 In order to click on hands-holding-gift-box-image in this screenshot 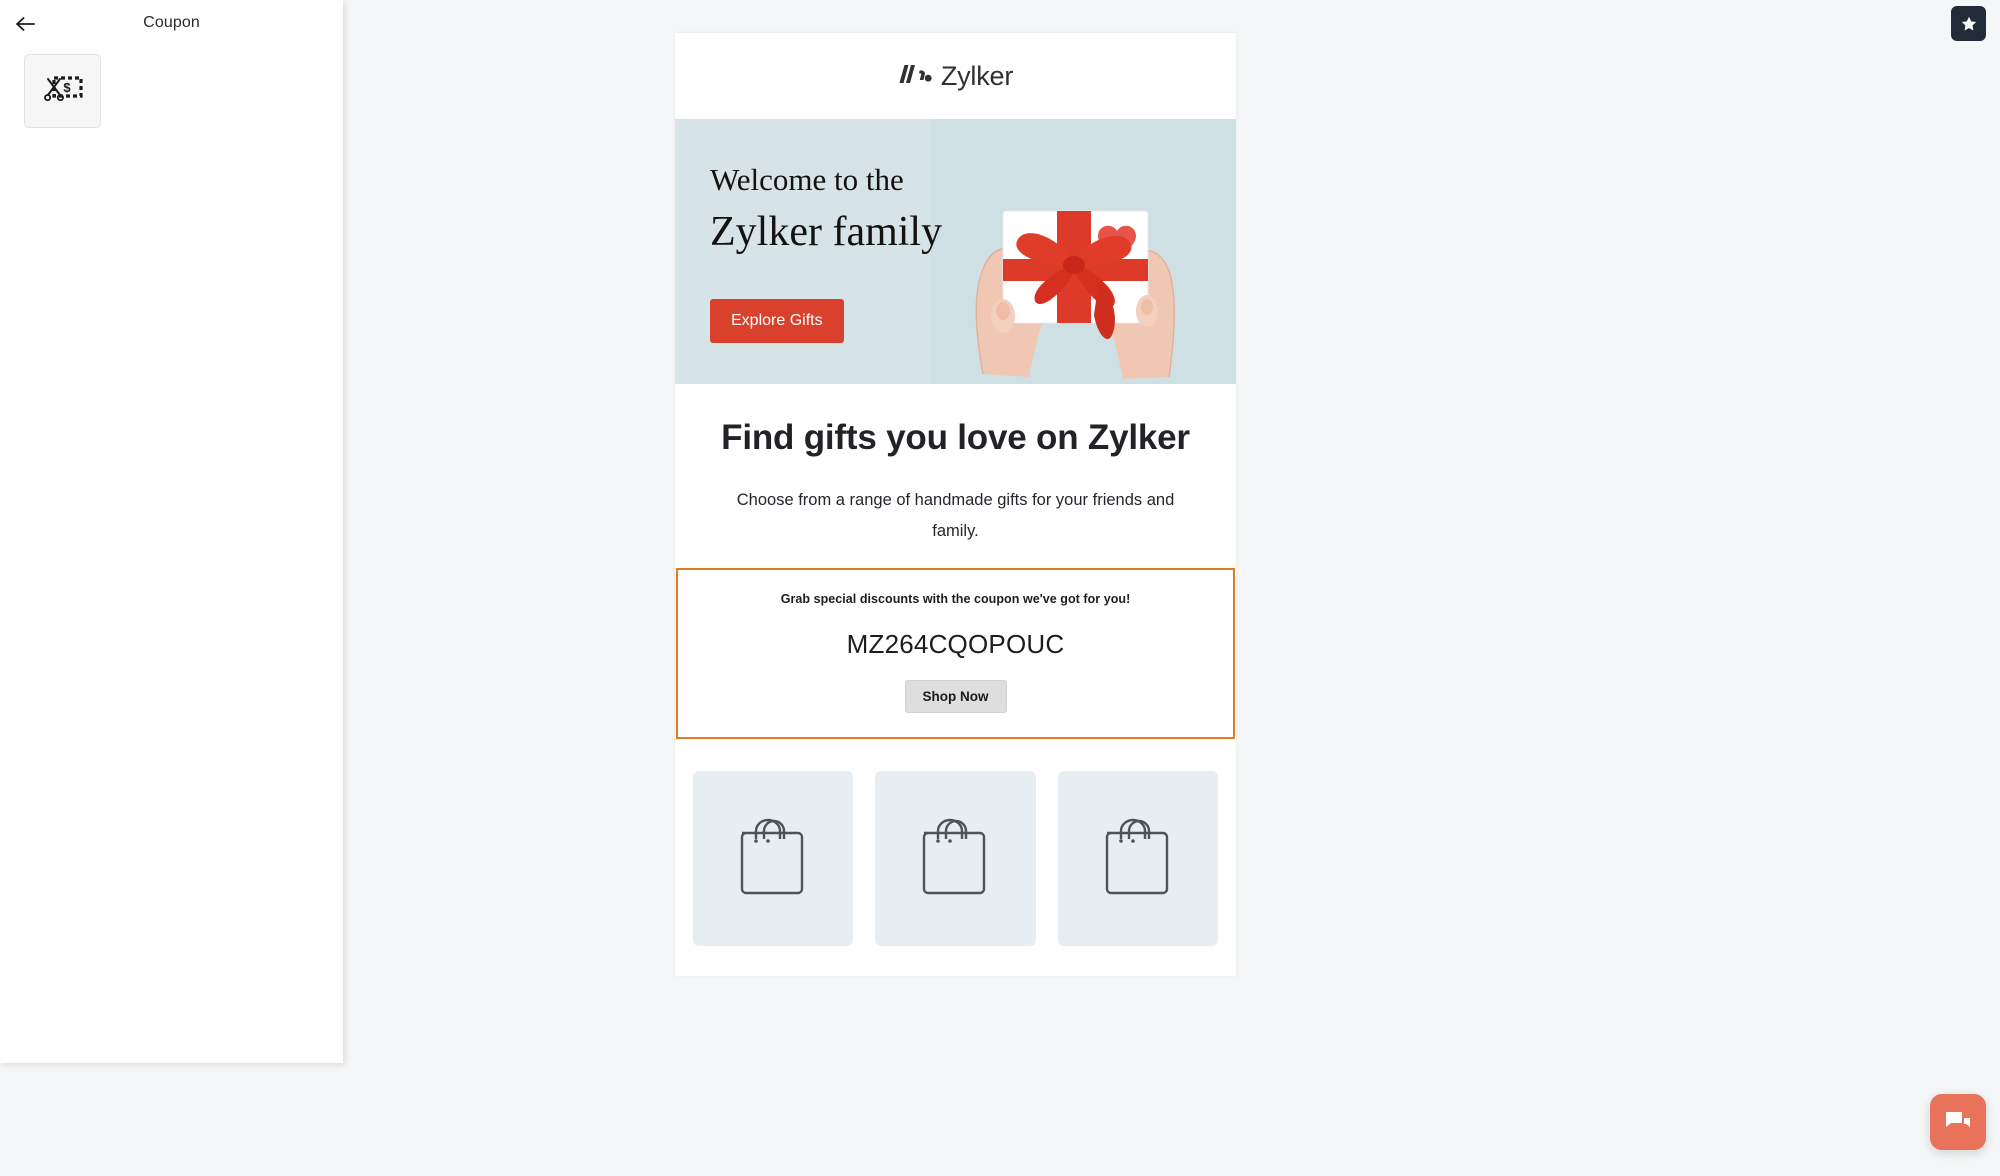, I will do `click(1083, 251)`.